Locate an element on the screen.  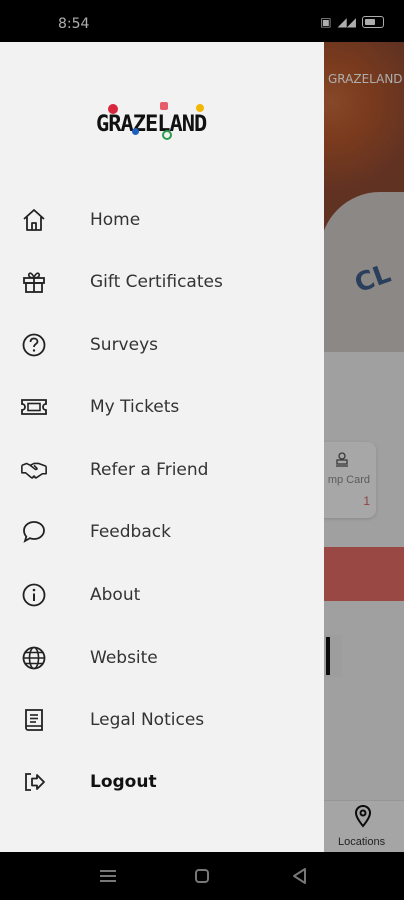
logo-dot-blue is located at coordinates (135, 131).